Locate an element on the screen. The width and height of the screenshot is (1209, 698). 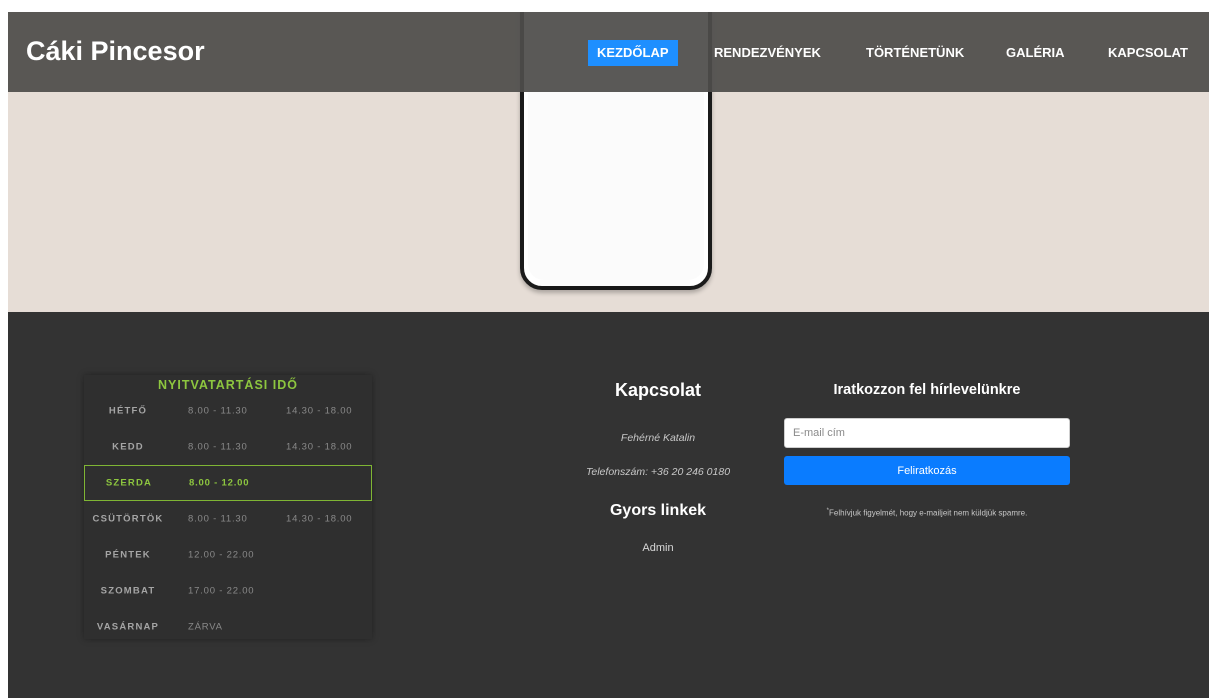
hours-day: HÉTFŐ is located at coordinates (128, 411).